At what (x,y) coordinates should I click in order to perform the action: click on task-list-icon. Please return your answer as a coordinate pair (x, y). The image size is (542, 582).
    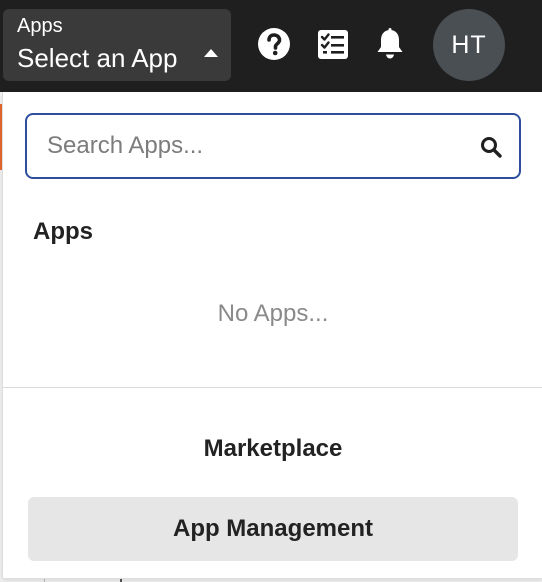
    Looking at the image, I should click on (333, 44).